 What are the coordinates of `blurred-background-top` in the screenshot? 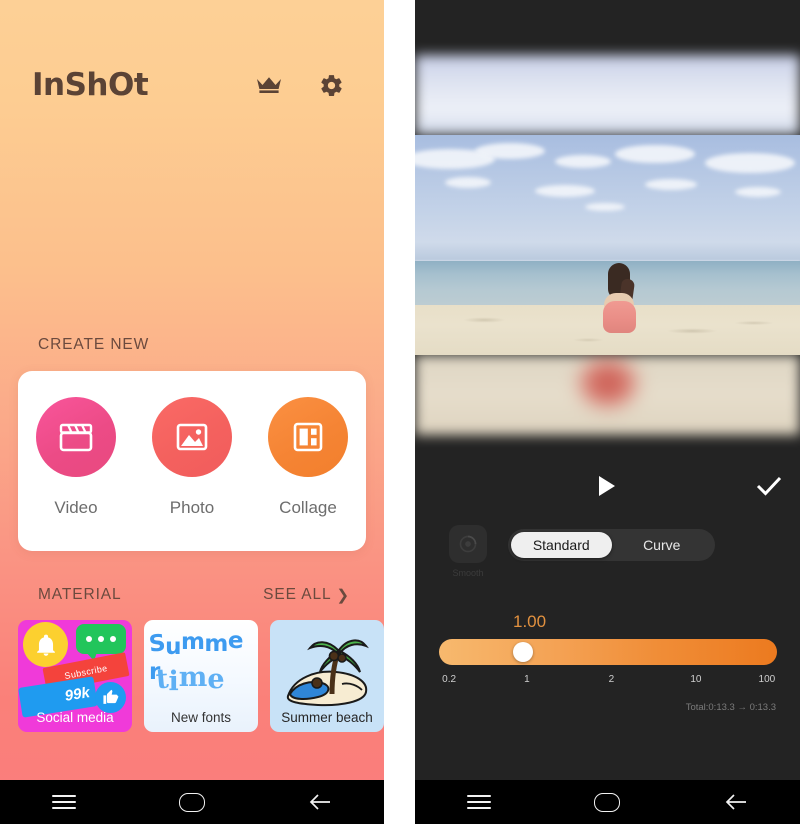 It's located at (607, 95).